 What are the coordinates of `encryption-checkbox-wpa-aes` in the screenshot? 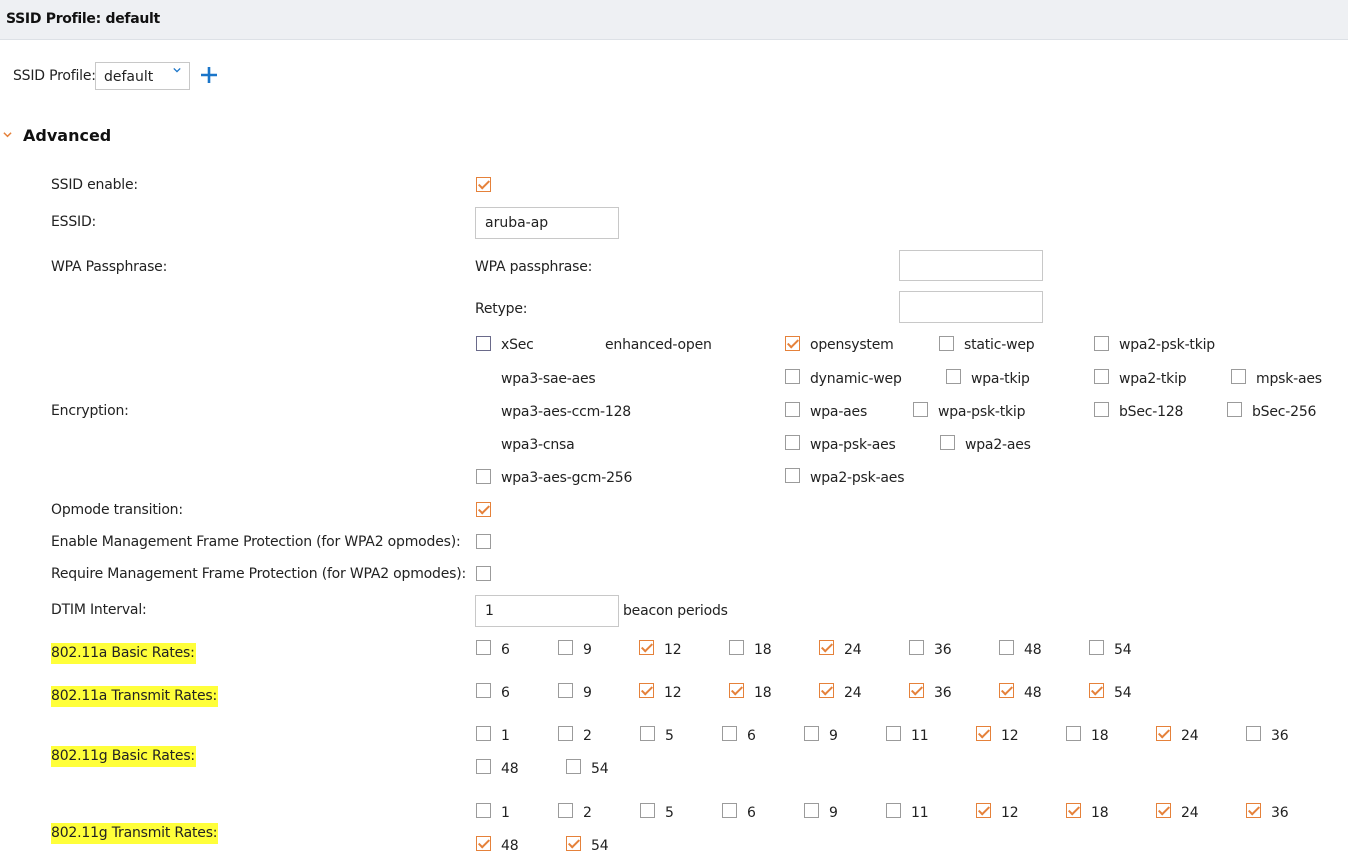 It's located at (792, 409).